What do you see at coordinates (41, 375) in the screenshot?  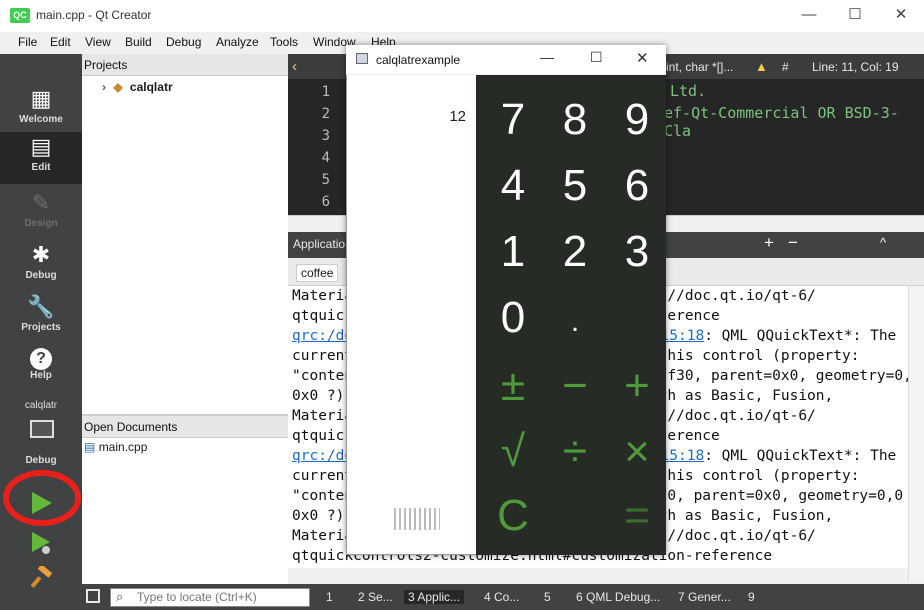 I see `mode-label: Help` at bounding box center [41, 375].